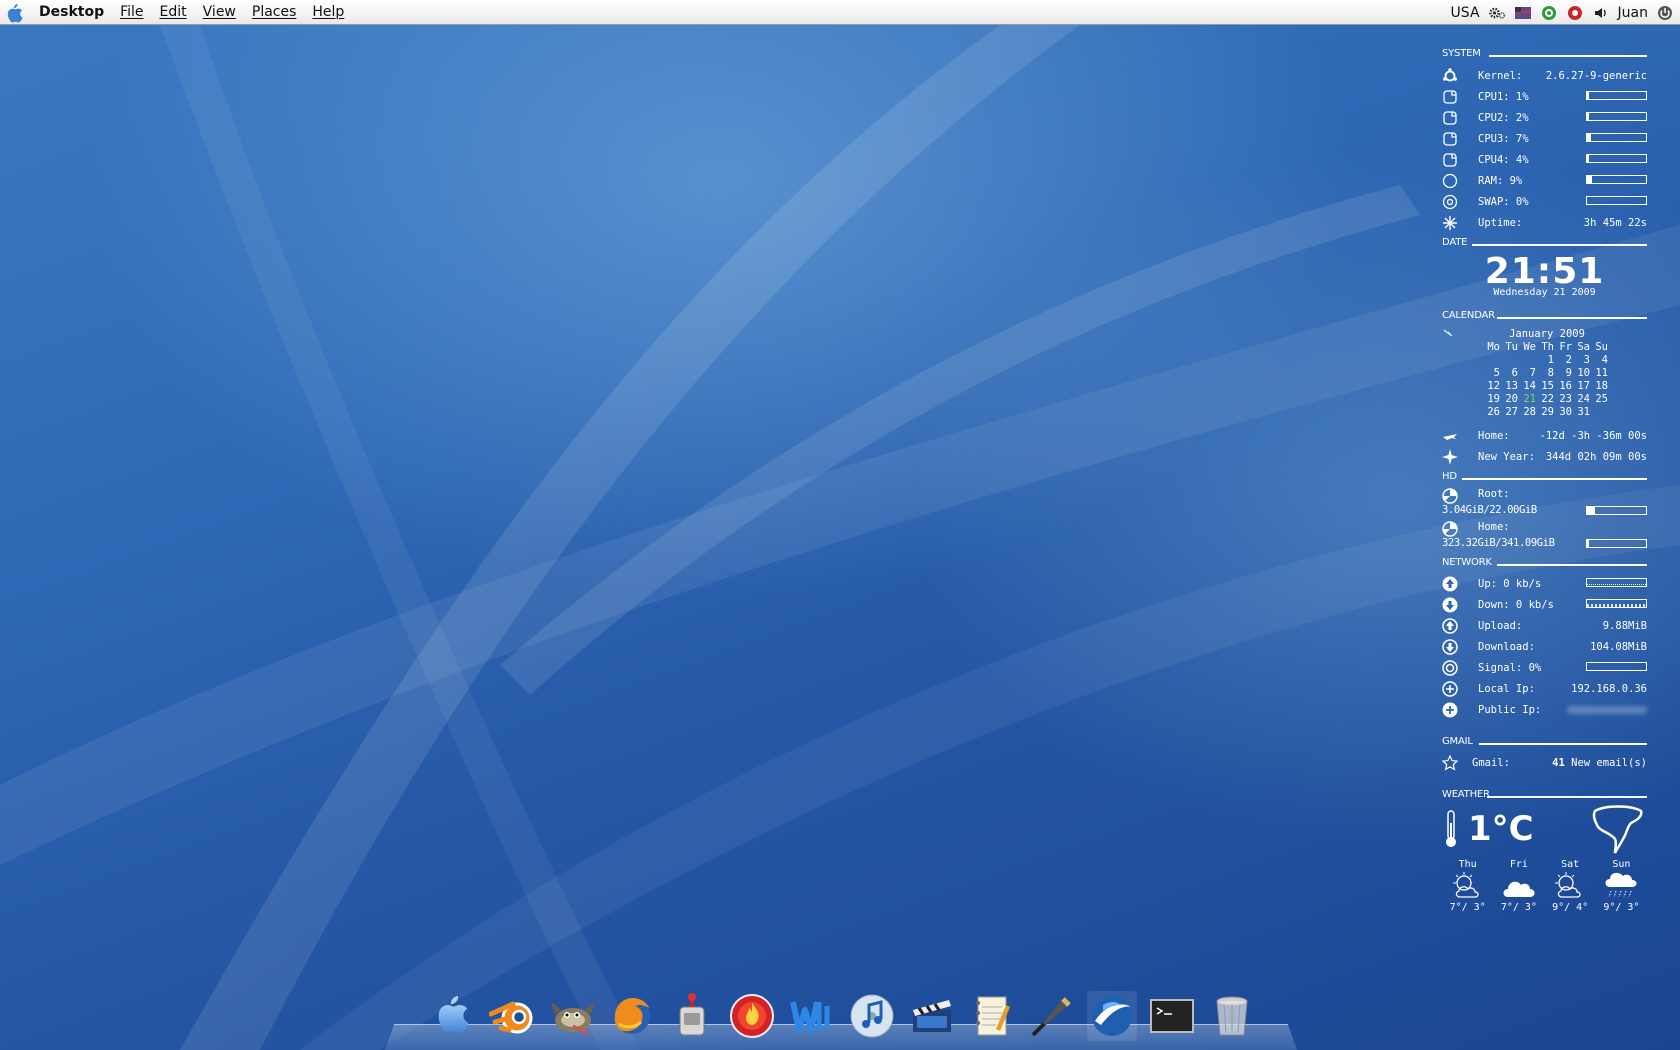 The image size is (1680, 1050). What do you see at coordinates (1544, 138) in the screenshot?
I see `metric-row: CPU3: 7%` at bounding box center [1544, 138].